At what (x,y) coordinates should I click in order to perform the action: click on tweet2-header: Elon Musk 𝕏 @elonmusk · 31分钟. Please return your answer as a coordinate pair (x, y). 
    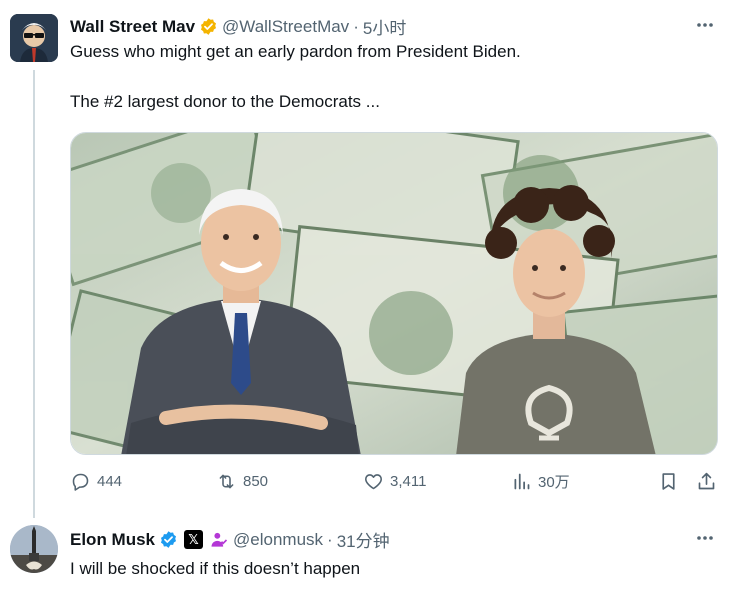
    Looking at the image, I should click on (230, 539).